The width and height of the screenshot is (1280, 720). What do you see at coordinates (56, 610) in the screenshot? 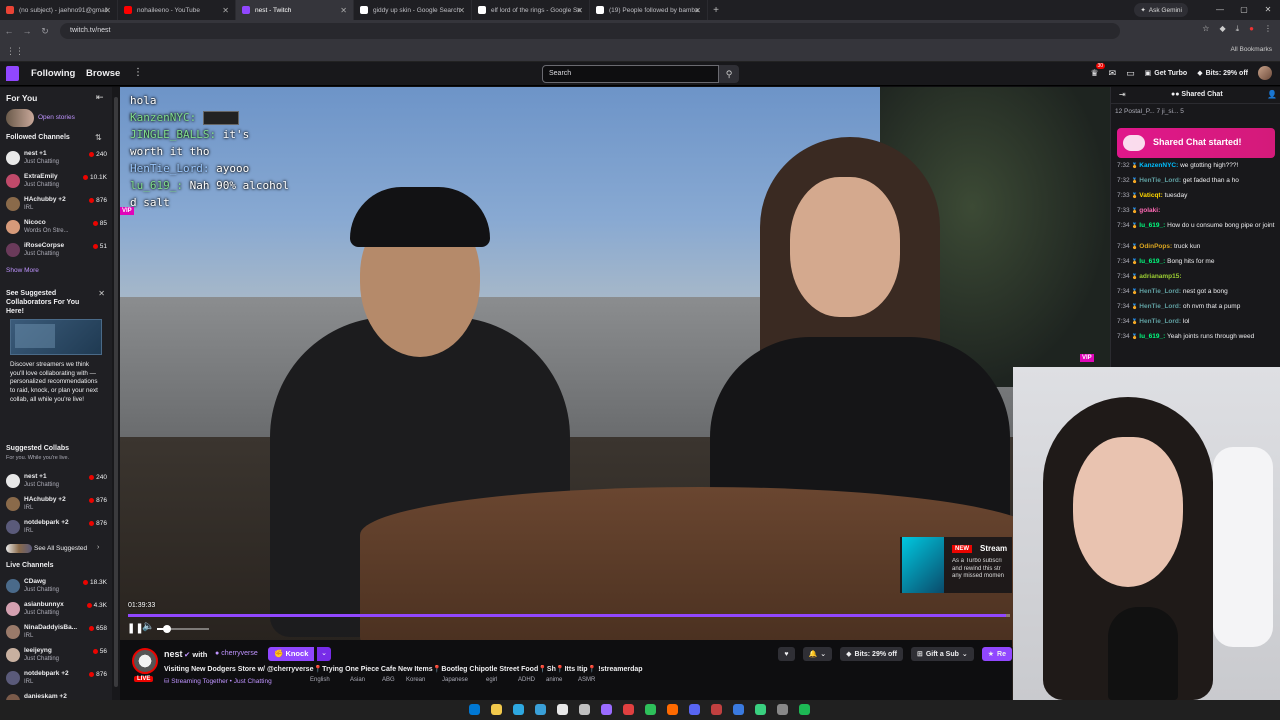
I see `channel-row: asianbunnyx Just Chatting 4.3K` at bounding box center [56, 610].